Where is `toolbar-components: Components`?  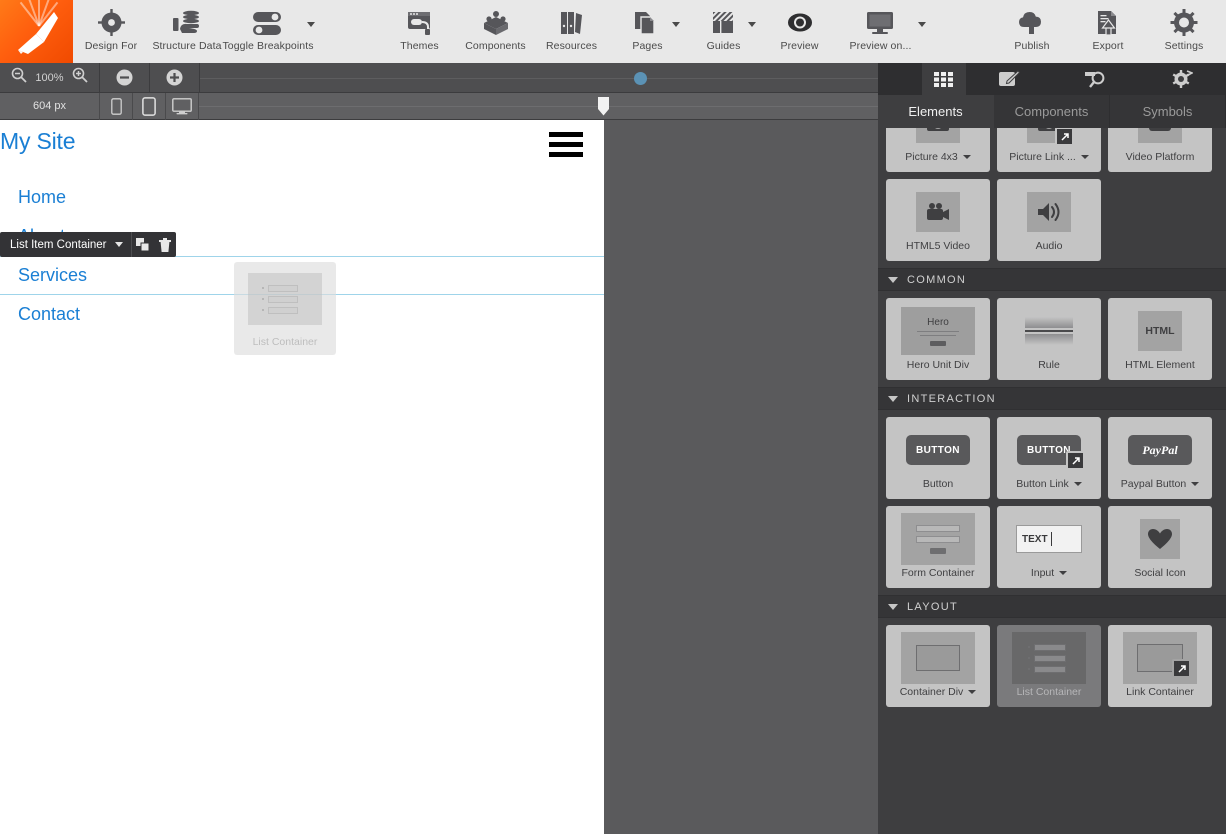
toolbar-components: Components is located at coordinates (496, 31).